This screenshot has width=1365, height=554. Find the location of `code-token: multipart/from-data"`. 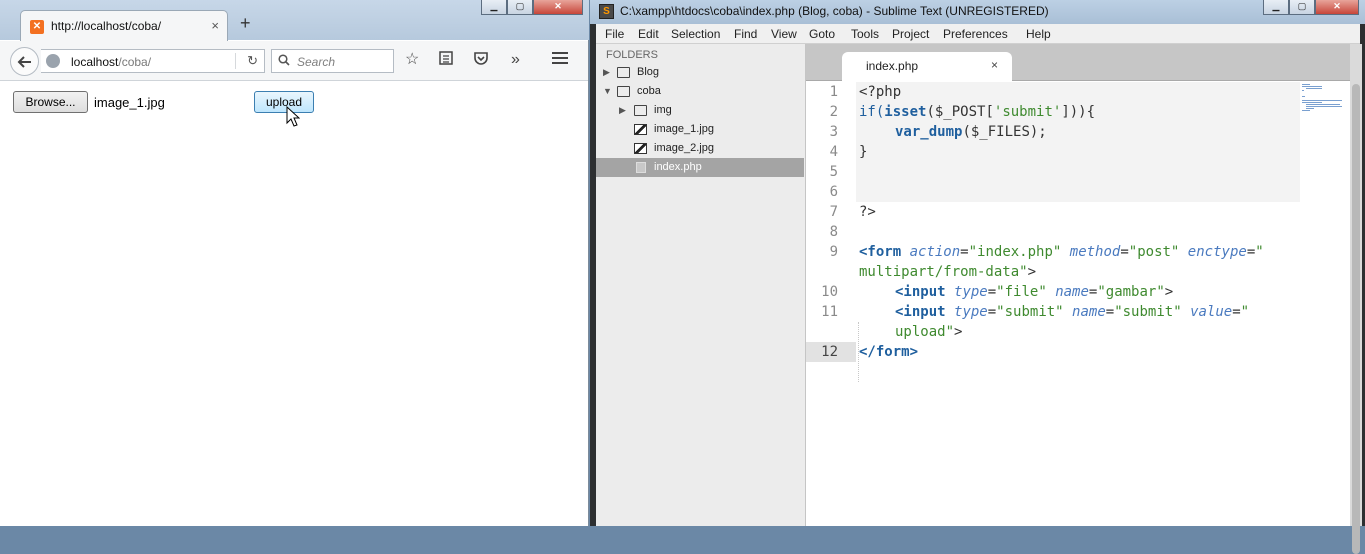

code-token: multipart/from-data" is located at coordinates (943, 272).